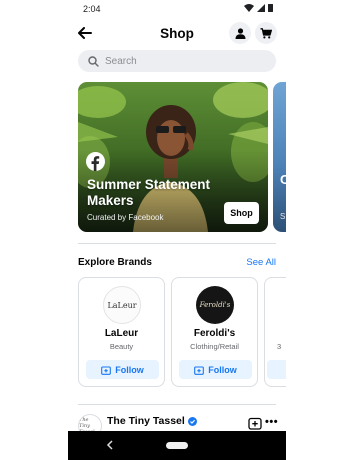 The image size is (354, 460). I want to click on see-all-link: See All, so click(261, 262).